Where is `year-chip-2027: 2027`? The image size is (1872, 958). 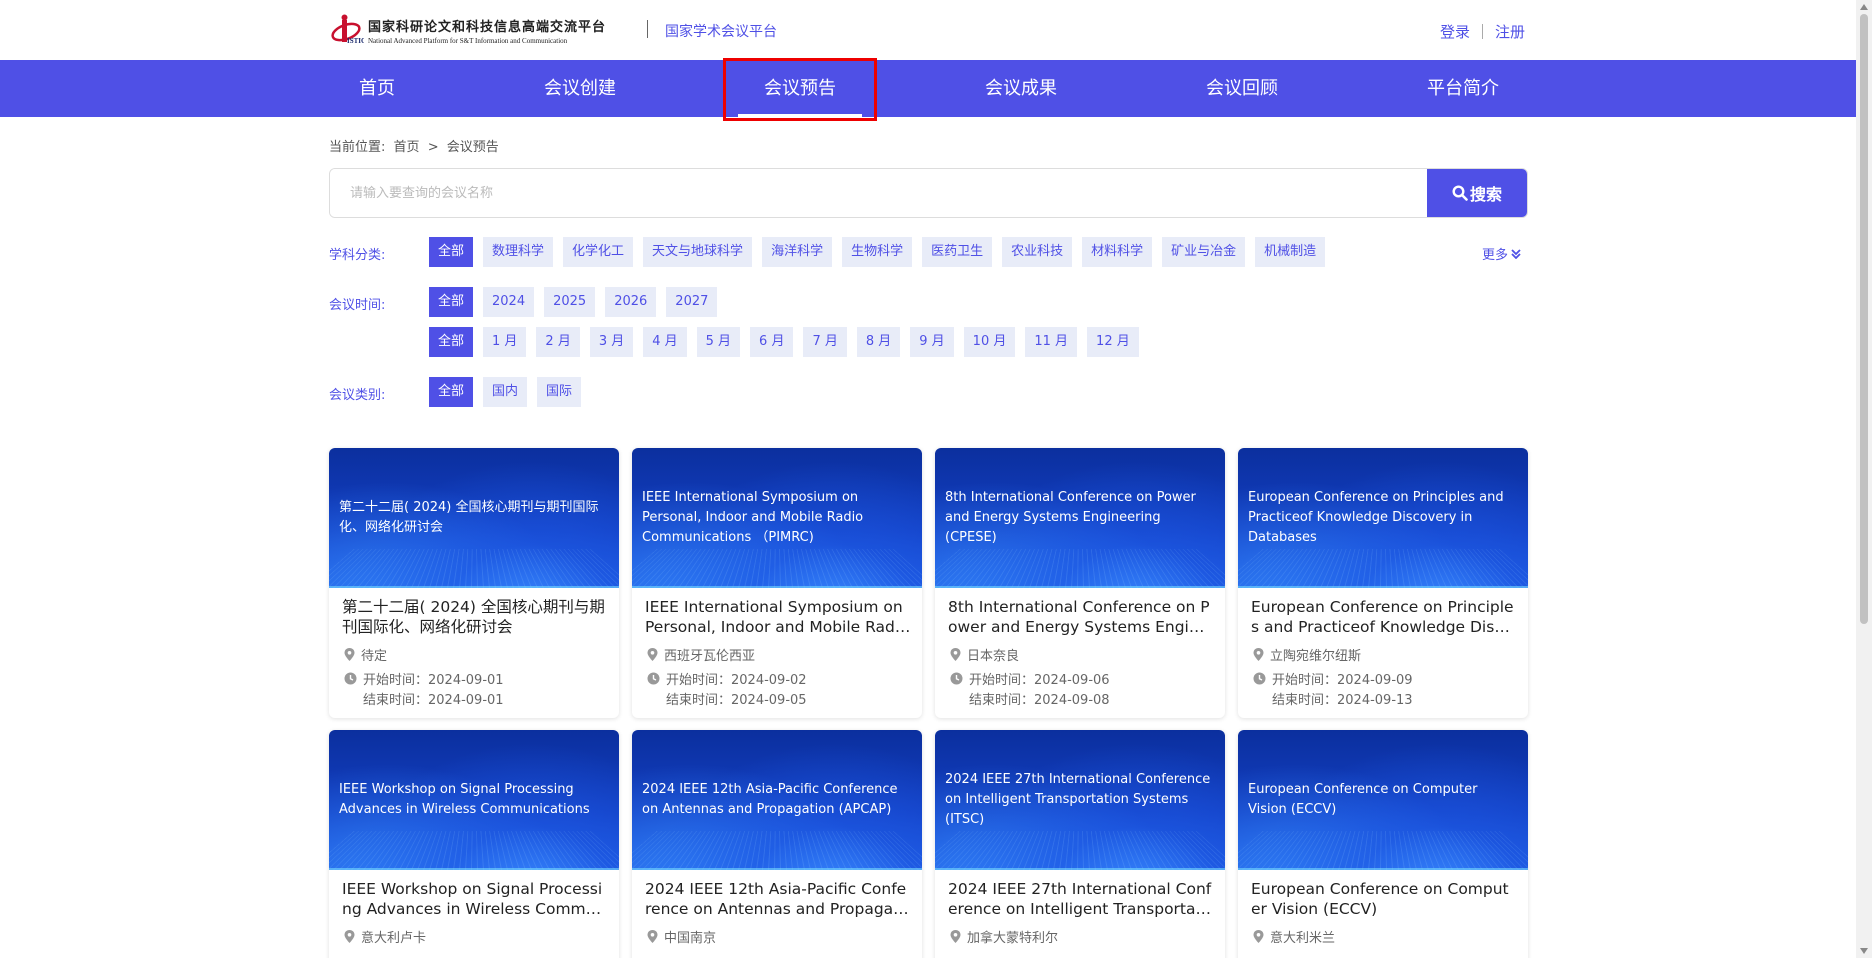 year-chip-2027: 2027 is located at coordinates (692, 302).